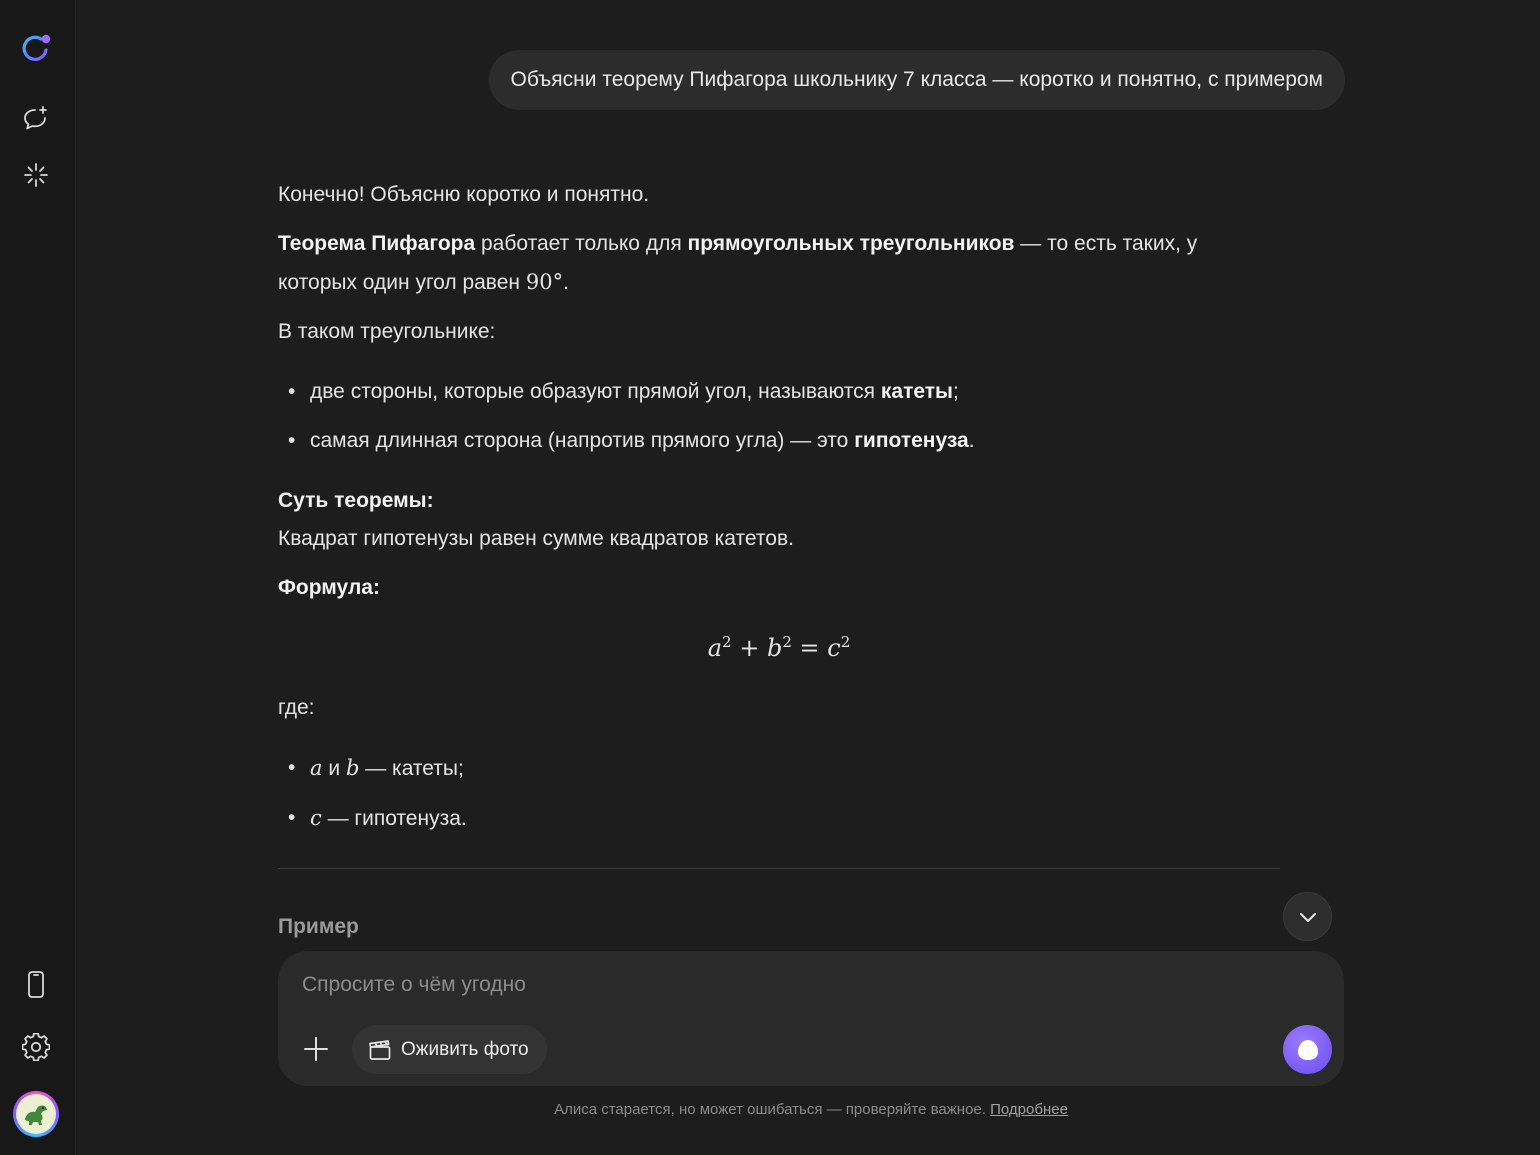  Describe the element at coordinates (36, 1047) in the screenshot. I see `gear-icon` at that location.